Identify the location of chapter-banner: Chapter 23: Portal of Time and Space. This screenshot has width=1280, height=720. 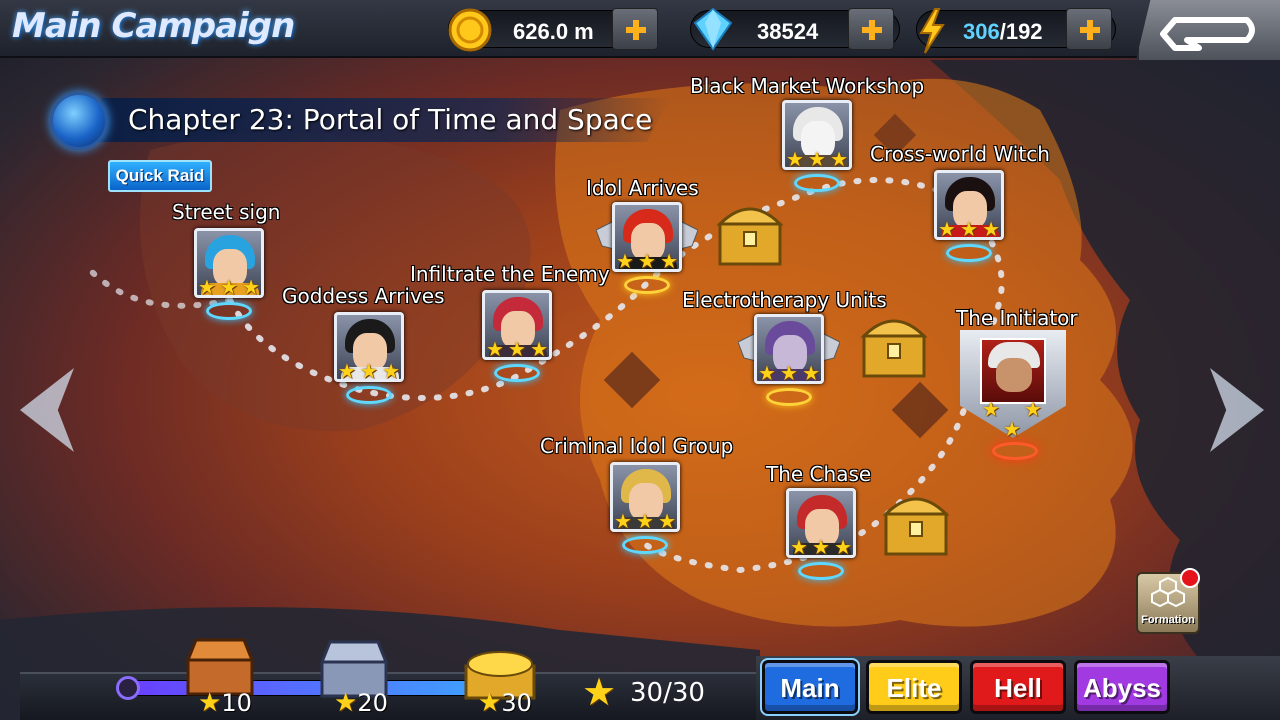
(360, 121).